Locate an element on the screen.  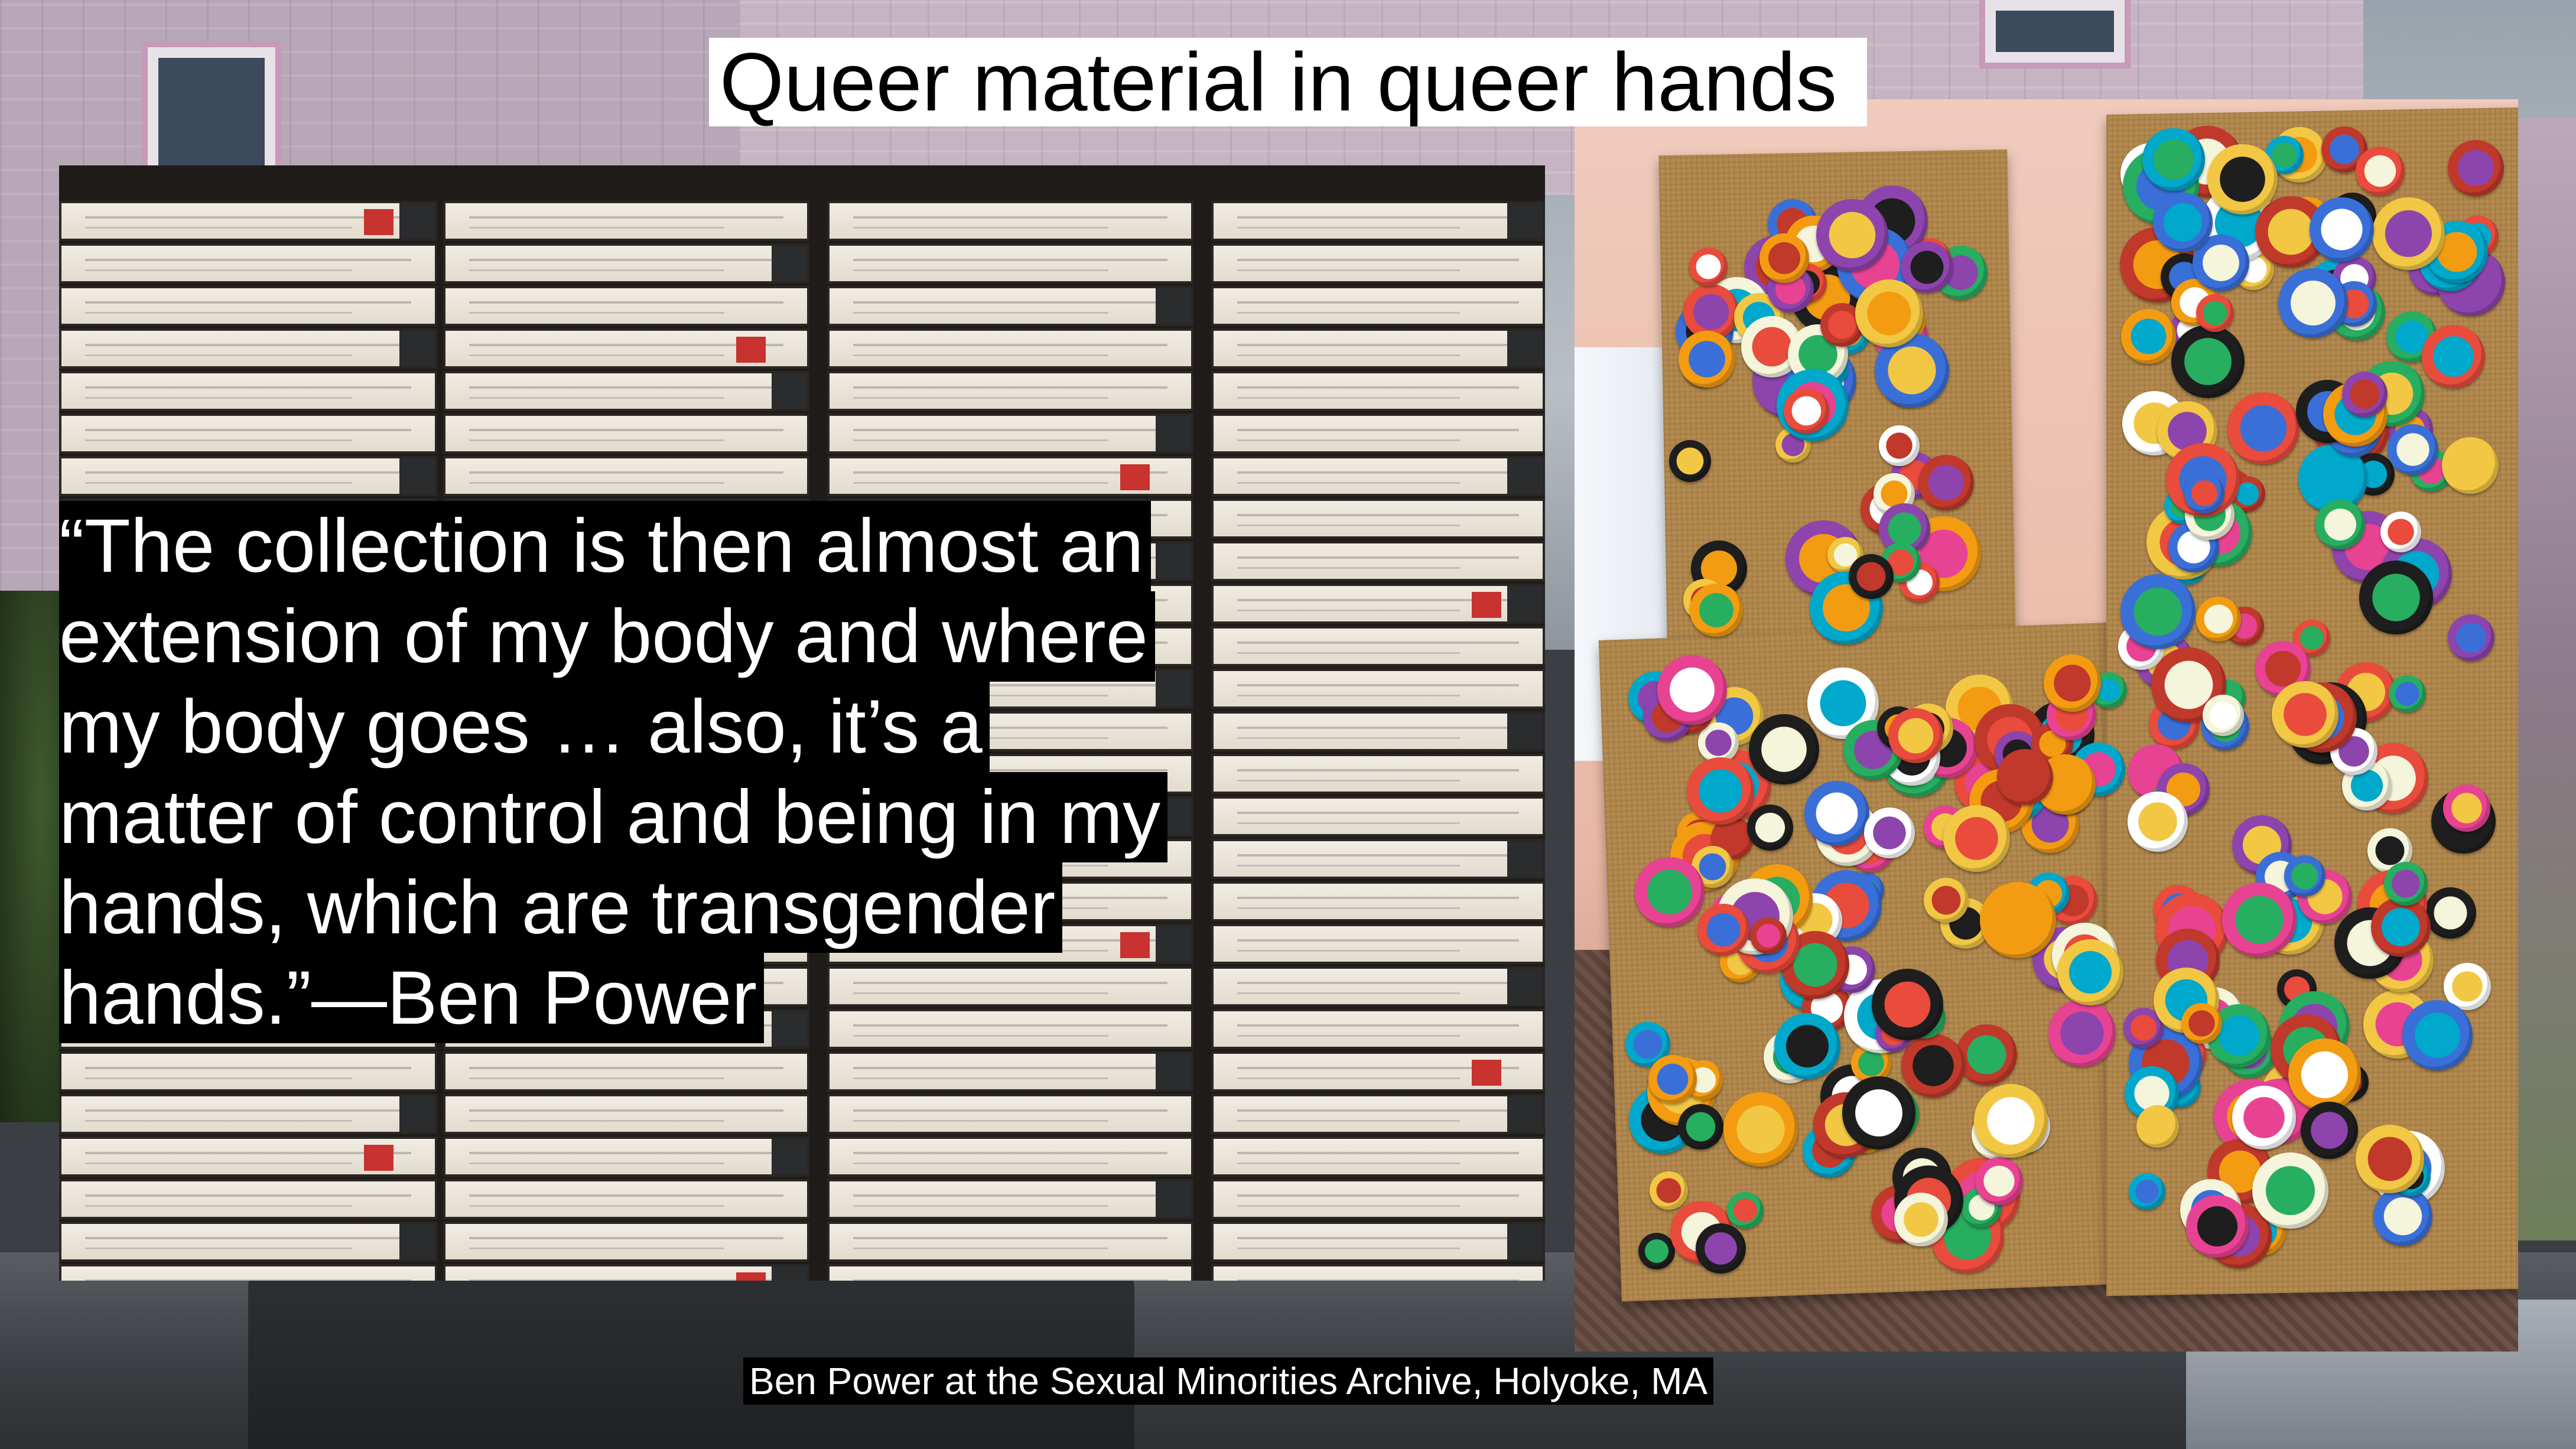
quote-line: my body goes … also, it’s a is located at coordinates (525, 727).